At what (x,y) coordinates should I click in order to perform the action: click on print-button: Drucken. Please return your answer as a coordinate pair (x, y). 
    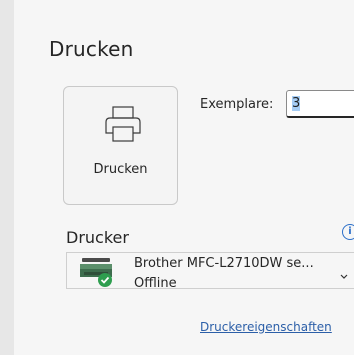
    Looking at the image, I should click on (120, 145).